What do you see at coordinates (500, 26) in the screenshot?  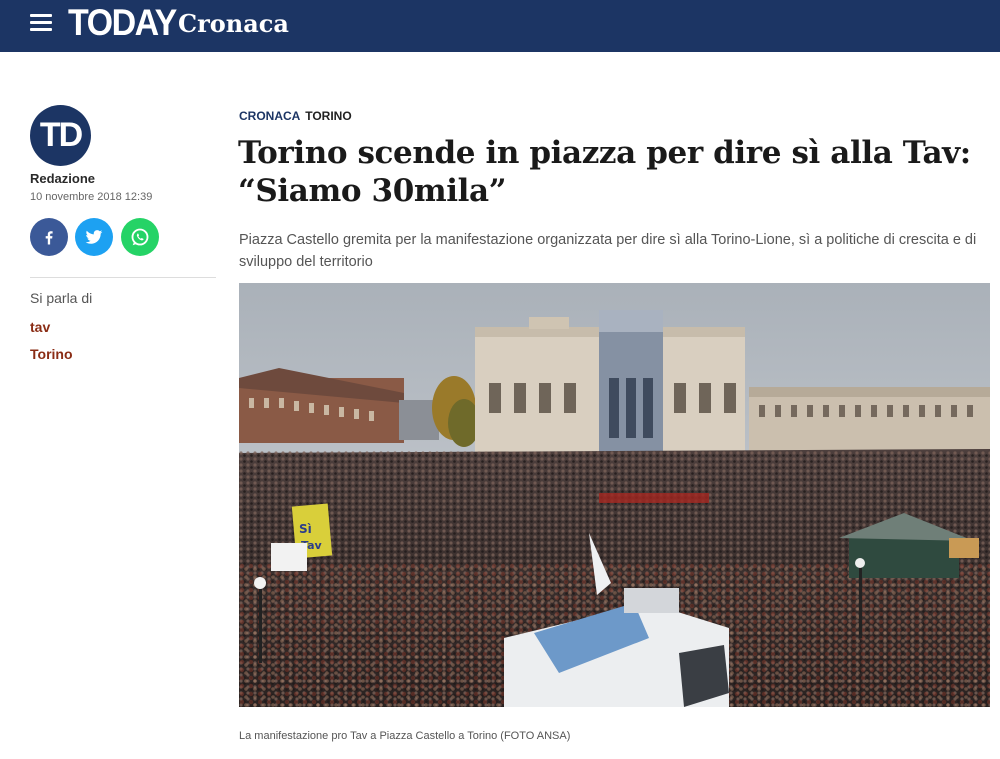 I see `top-bar: TODAY Cronaca` at bounding box center [500, 26].